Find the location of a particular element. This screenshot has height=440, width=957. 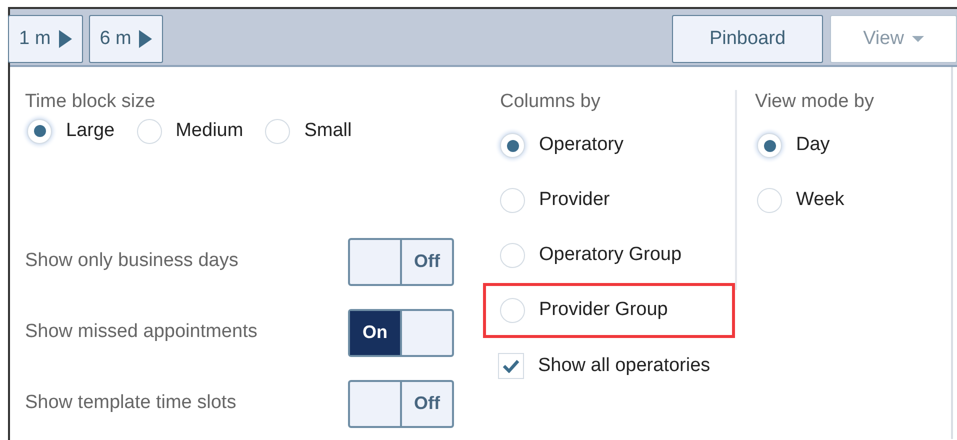

option-label: Provider is located at coordinates (574, 200).